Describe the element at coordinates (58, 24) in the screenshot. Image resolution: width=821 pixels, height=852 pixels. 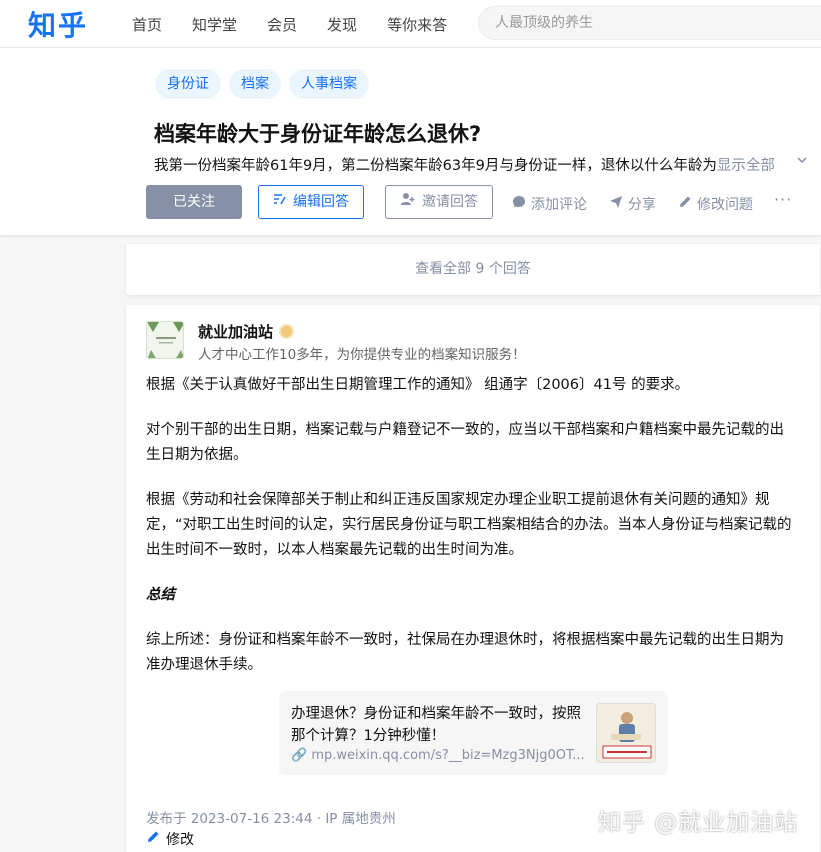
I see `zhihu-logo: 知乎` at that location.